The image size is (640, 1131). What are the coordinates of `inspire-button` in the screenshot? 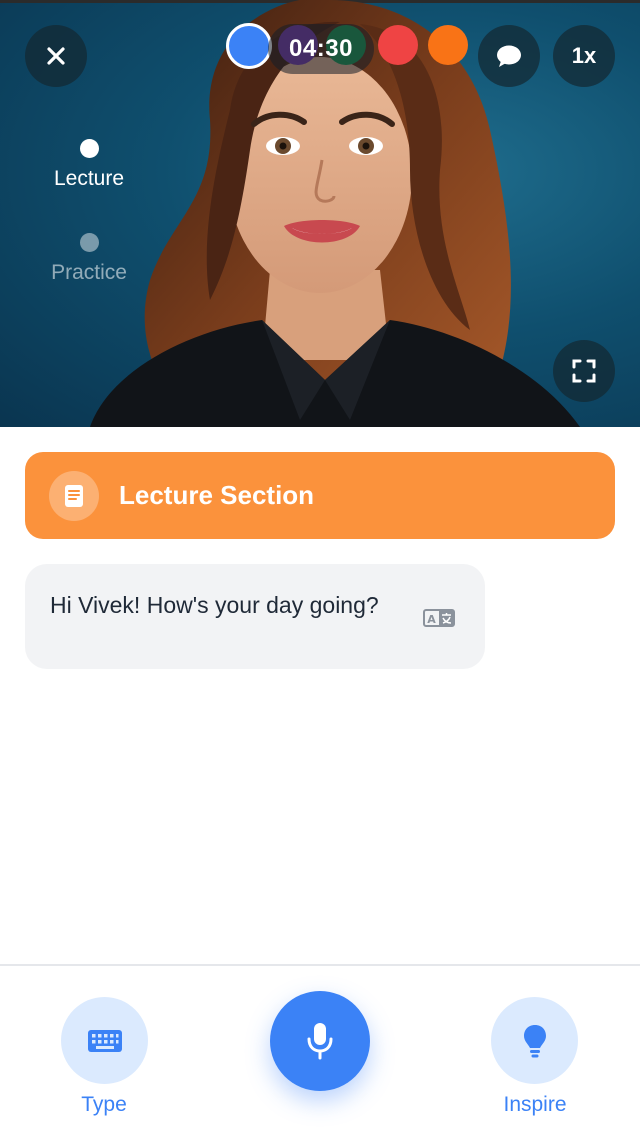 It's located at (534, 1040).